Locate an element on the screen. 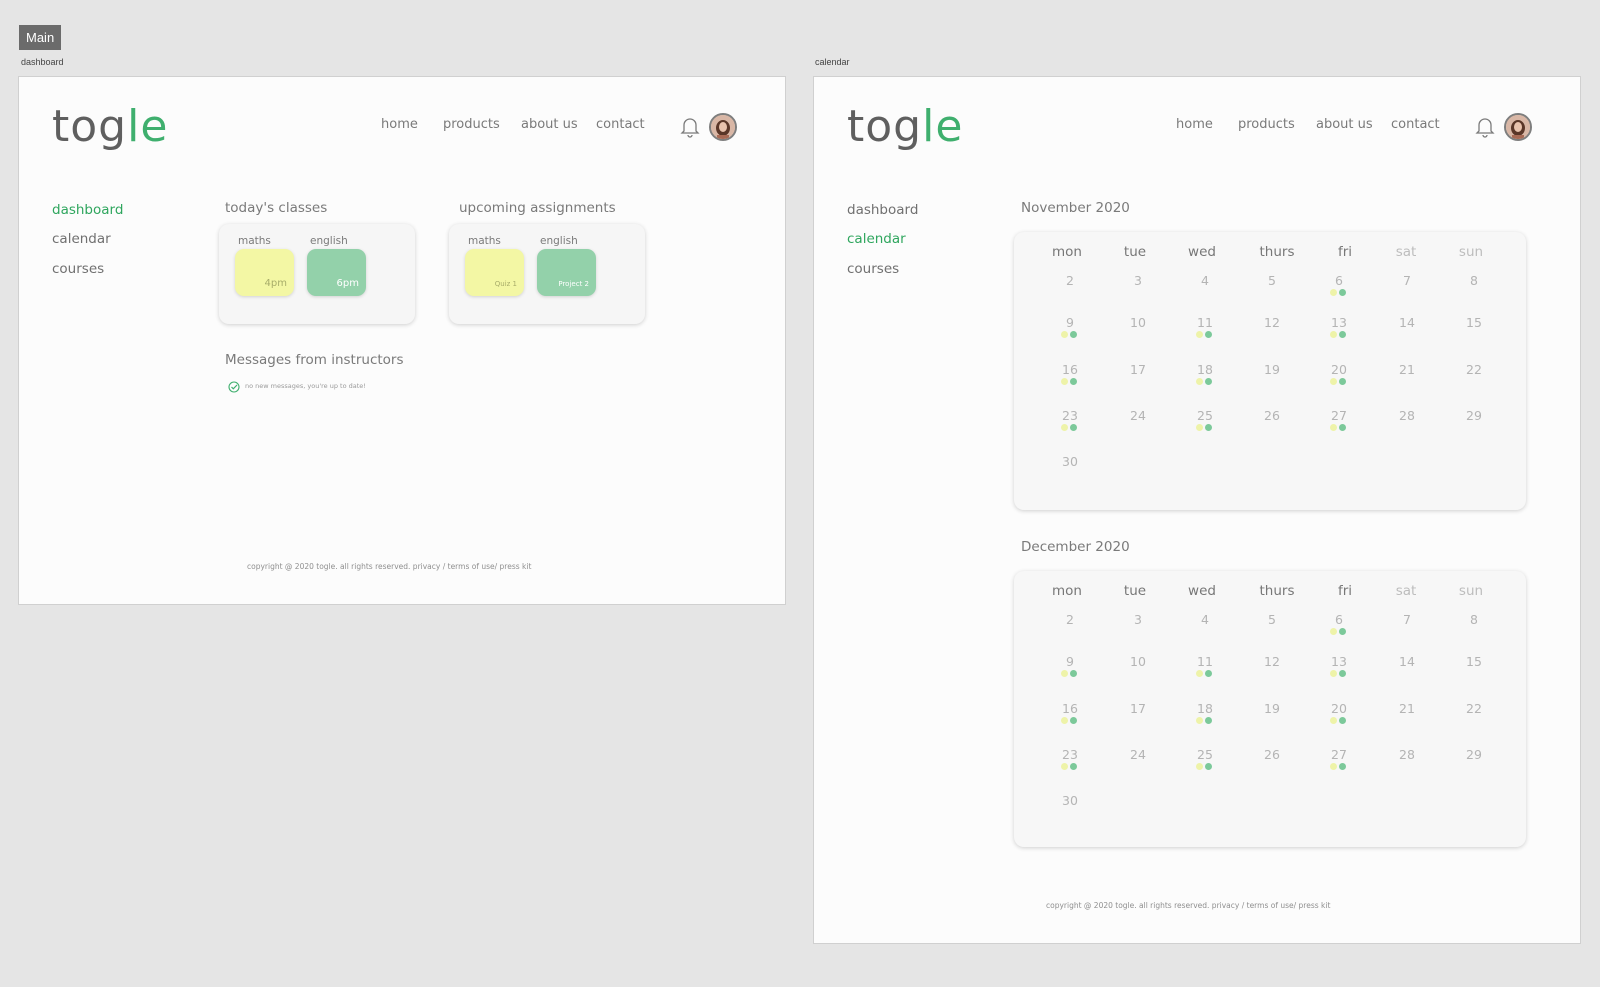 The height and width of the screenshot is (987, 1600). user-avatar-icon is located at coordinates (723, 127).